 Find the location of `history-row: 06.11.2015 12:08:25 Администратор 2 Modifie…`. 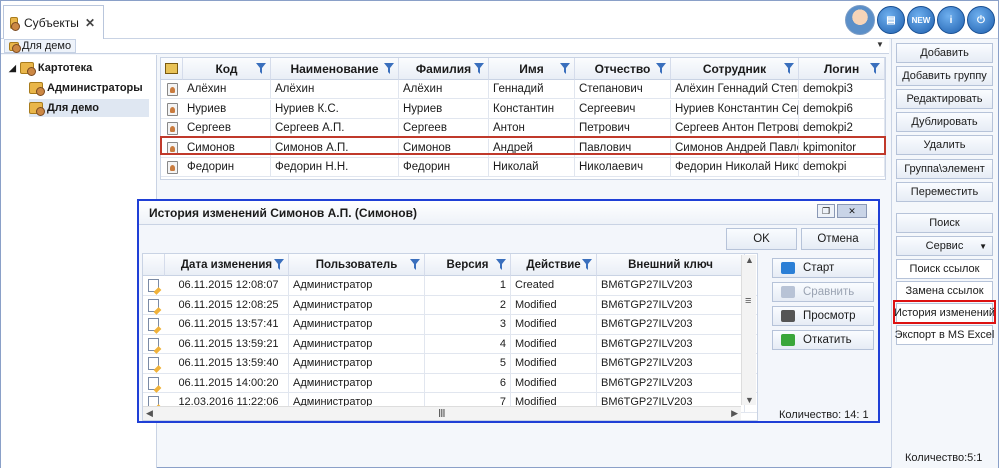

history-row: 06.11.2015 12:08:25 Администратор 2 Modifie… is located at coordinates (450, 305).